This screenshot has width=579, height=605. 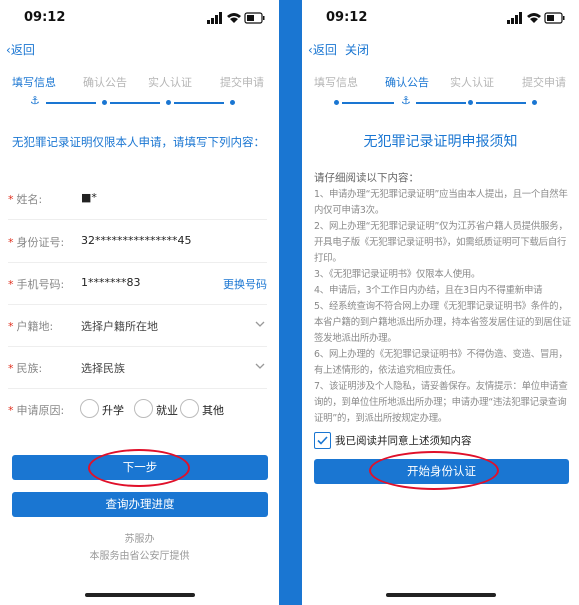 What do you see at coordinates (441, 202) in the screenshot?
I see `rule-item: 1、申请办理“无犯罪记录证明”应当由本人提出，且一个自然年内仅可申请3次。` at bounding box center [441, 202].